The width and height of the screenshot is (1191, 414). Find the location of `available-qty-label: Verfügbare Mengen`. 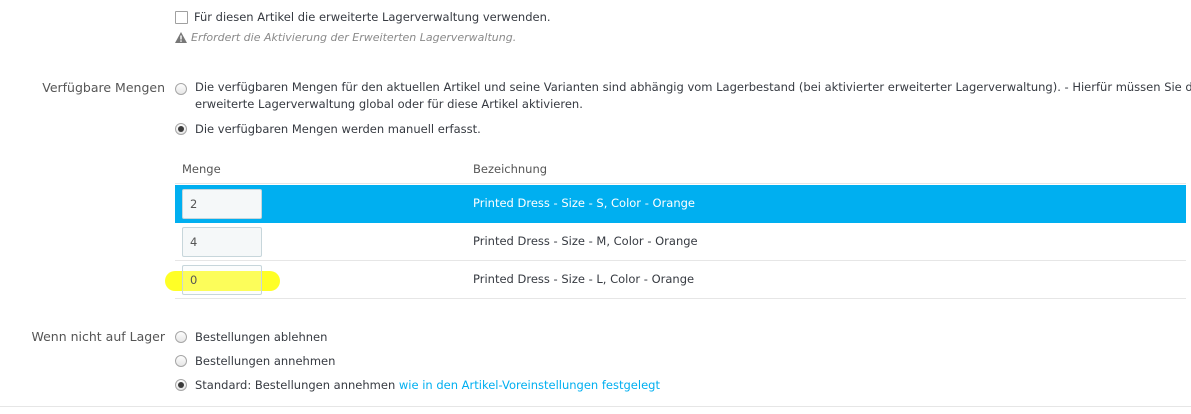

available-qty-label: Verfügbare Mengen is located at coordinates (103, 87).